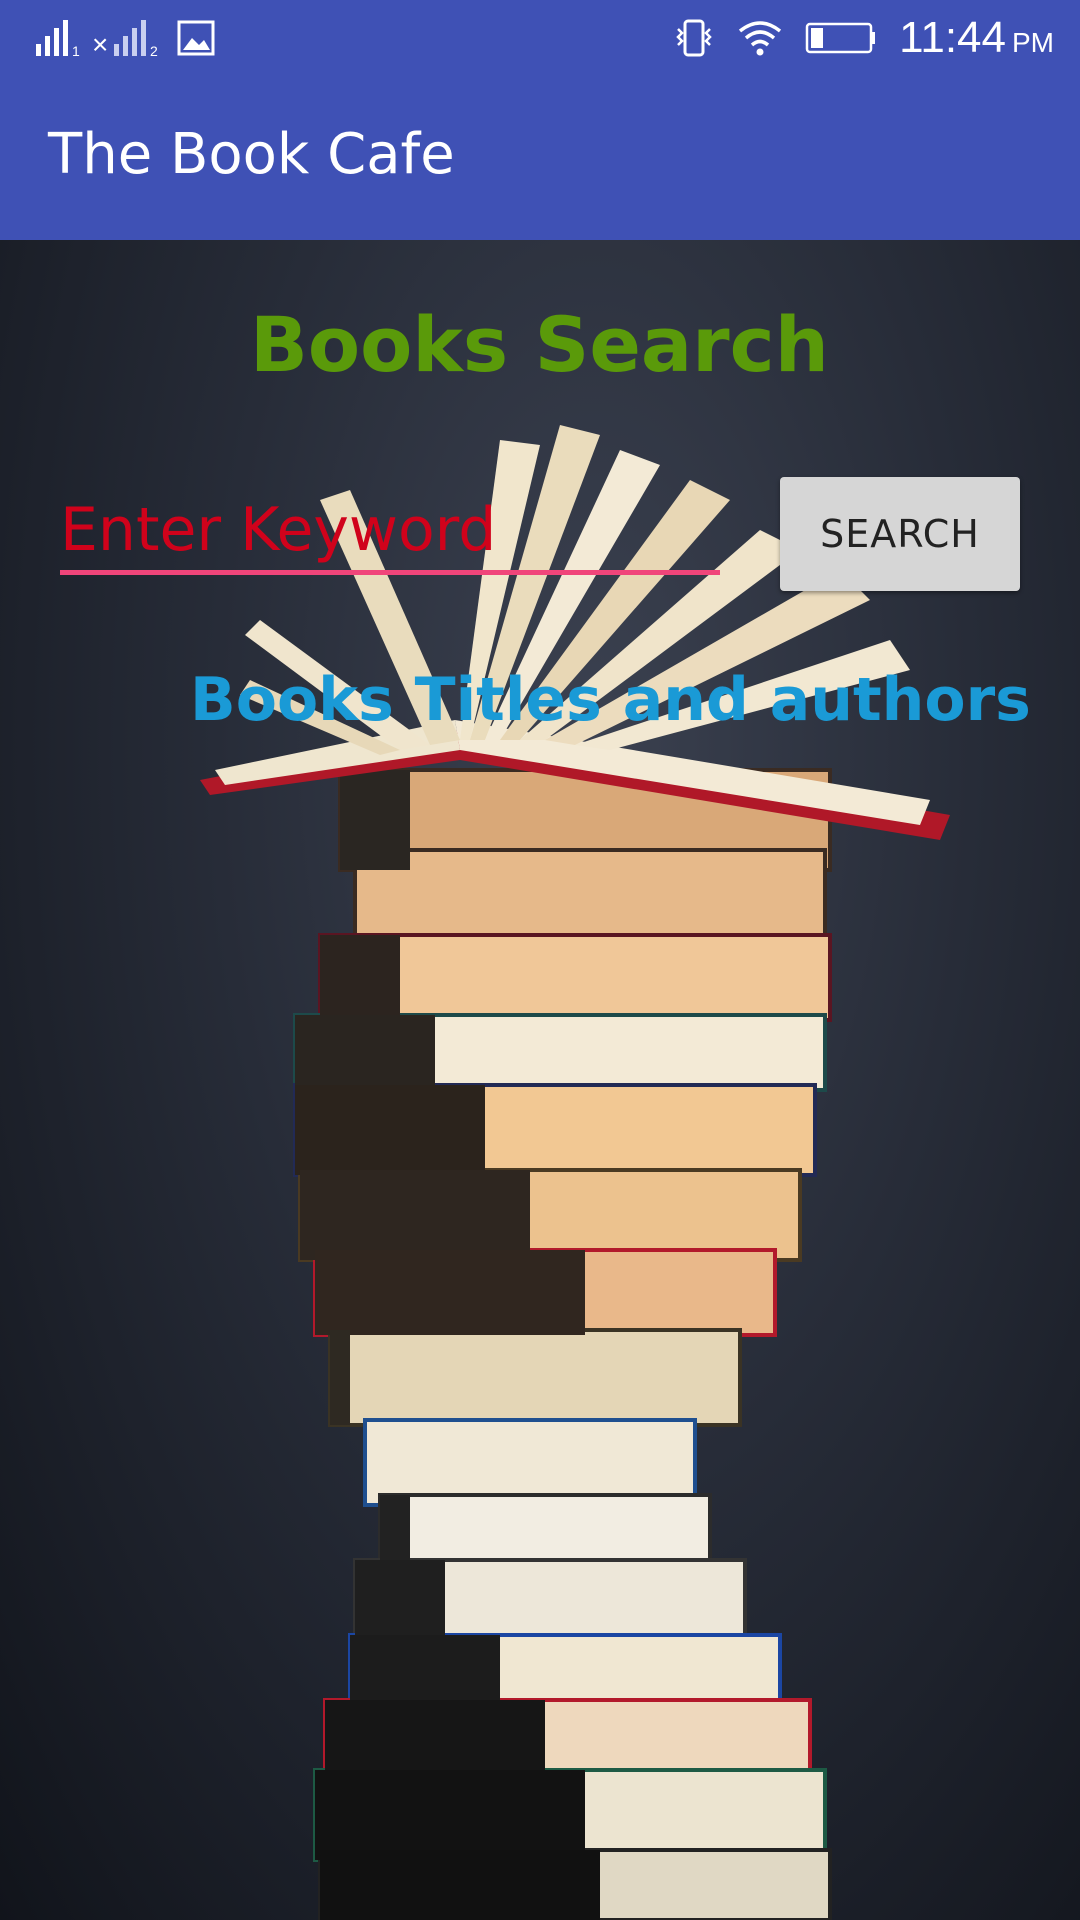 The image size is (1080, 1920). Describe the element at coordinates (154, 50) in the screenshot. I see `sim2-label: 2` at that location.